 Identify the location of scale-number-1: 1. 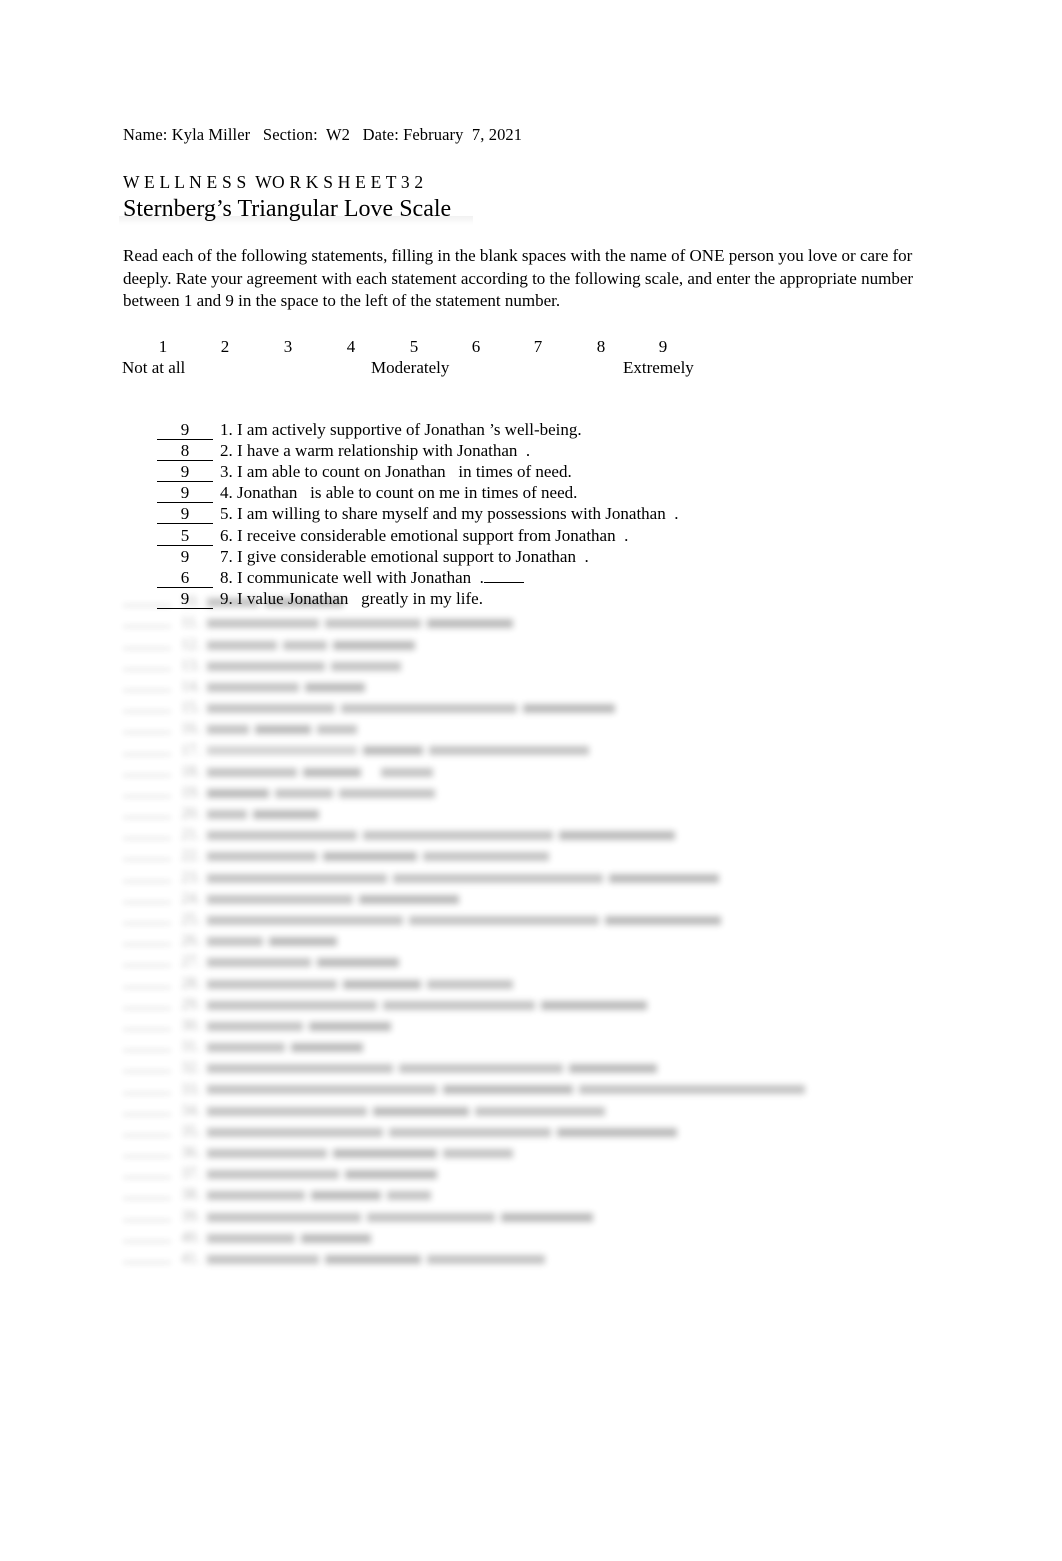
(163, 346).